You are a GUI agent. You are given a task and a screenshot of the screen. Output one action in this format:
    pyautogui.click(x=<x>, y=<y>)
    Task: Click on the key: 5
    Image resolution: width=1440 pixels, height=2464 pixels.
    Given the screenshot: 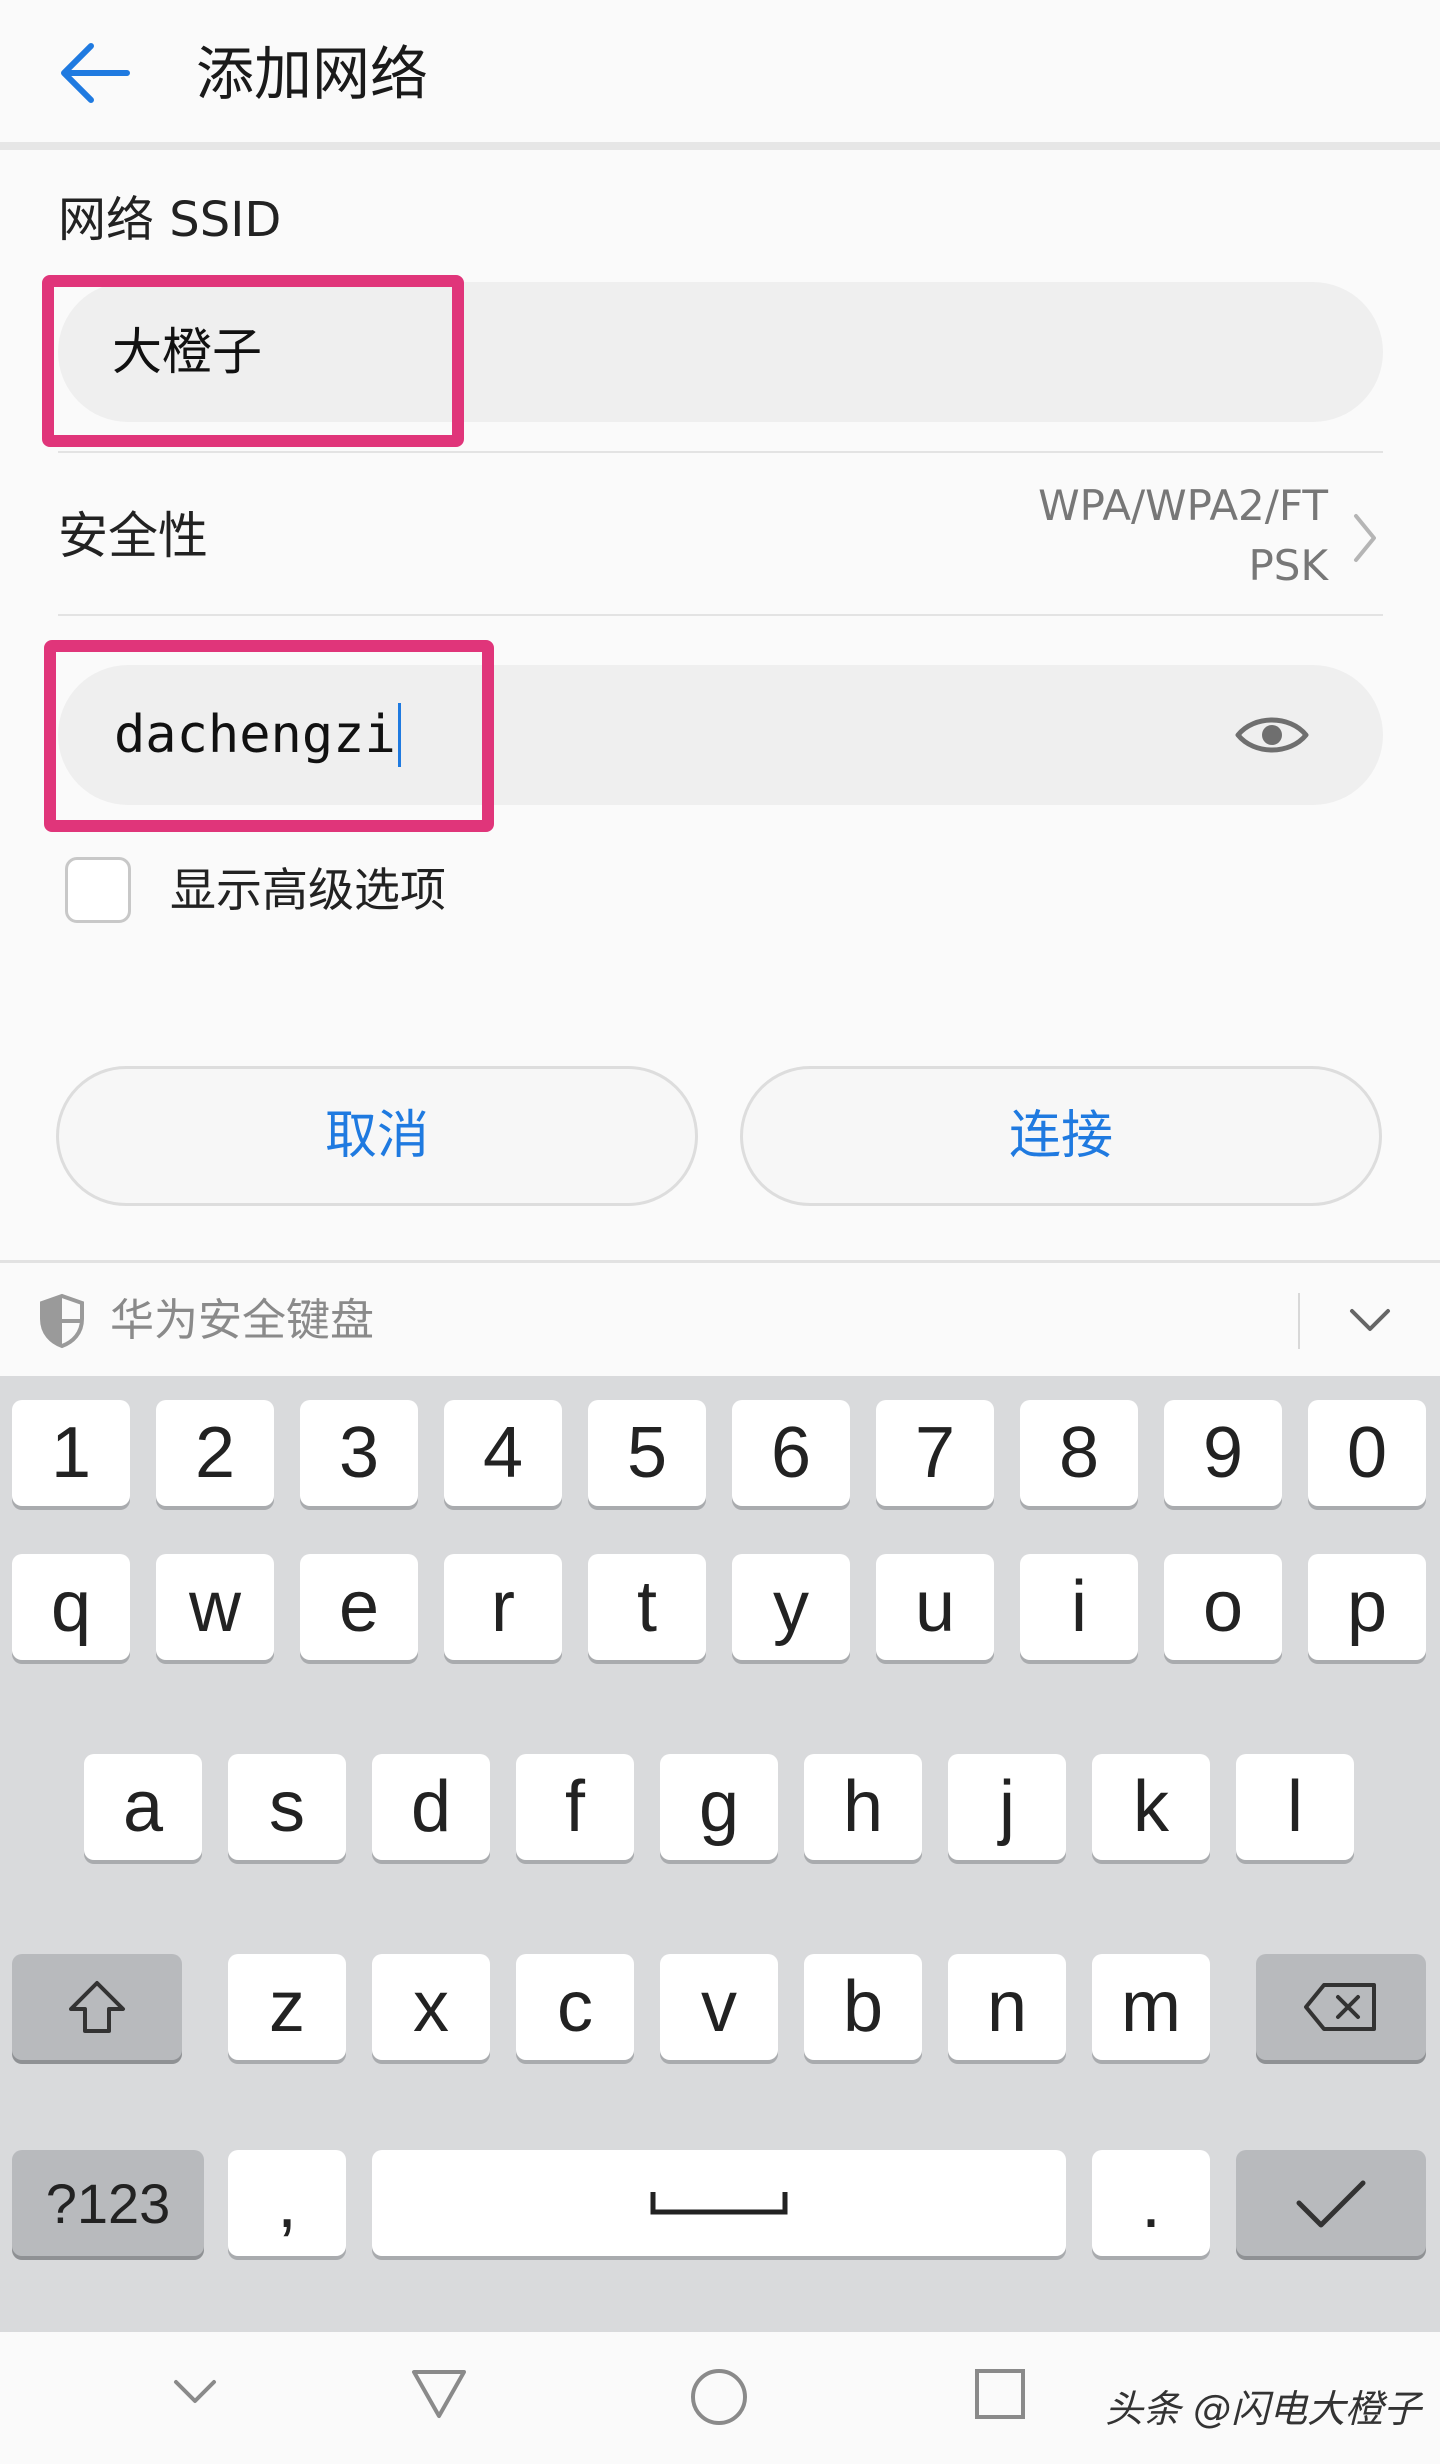 What is the action you would take?
    pyautogui.click(x=647, y=1453)
    